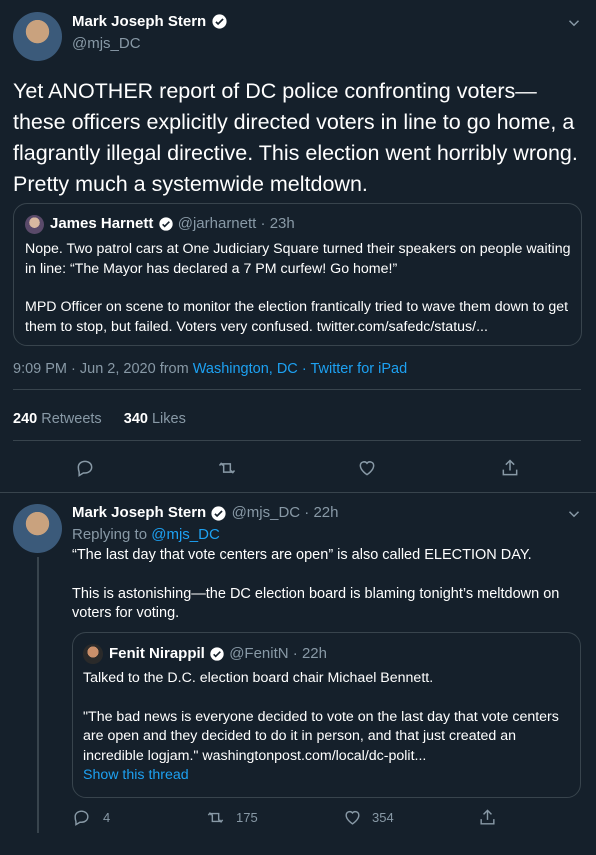 The height and width of the screenshot is (855, 596). Describe the element at coordinates (217, 223) in the screenshot. I see `quoted-handle: @jarharnett` at that location.